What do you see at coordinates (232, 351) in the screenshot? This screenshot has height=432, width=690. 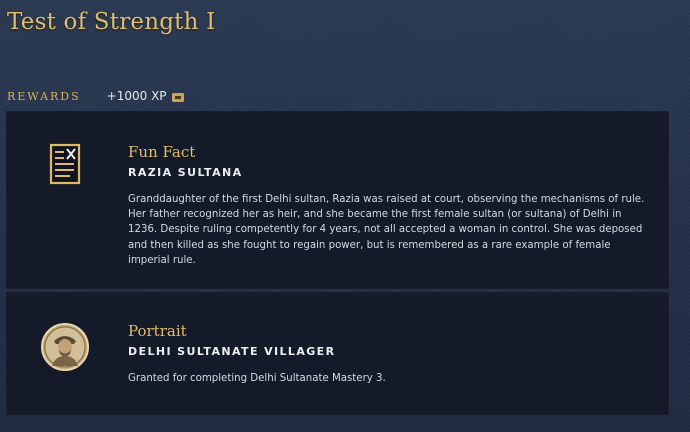 I see `card-subtitle: DELHI SULTANATE VILLAGER` at bounding box center [232, 351].